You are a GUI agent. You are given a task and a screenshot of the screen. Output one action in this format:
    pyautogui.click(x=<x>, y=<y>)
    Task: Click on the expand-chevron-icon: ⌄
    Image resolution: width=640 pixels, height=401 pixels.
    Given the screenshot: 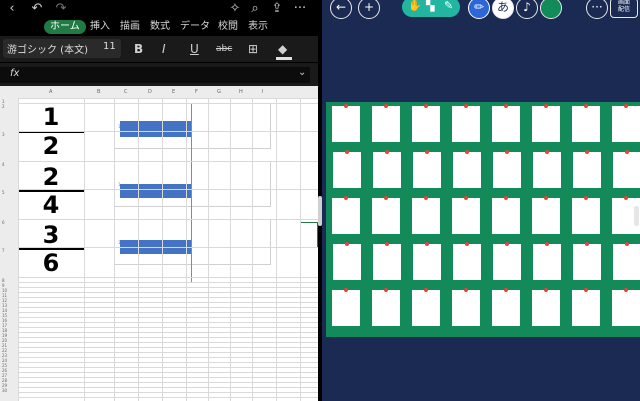 What is the action you would take?
    pyautogui.click(x=302, y=72)
    